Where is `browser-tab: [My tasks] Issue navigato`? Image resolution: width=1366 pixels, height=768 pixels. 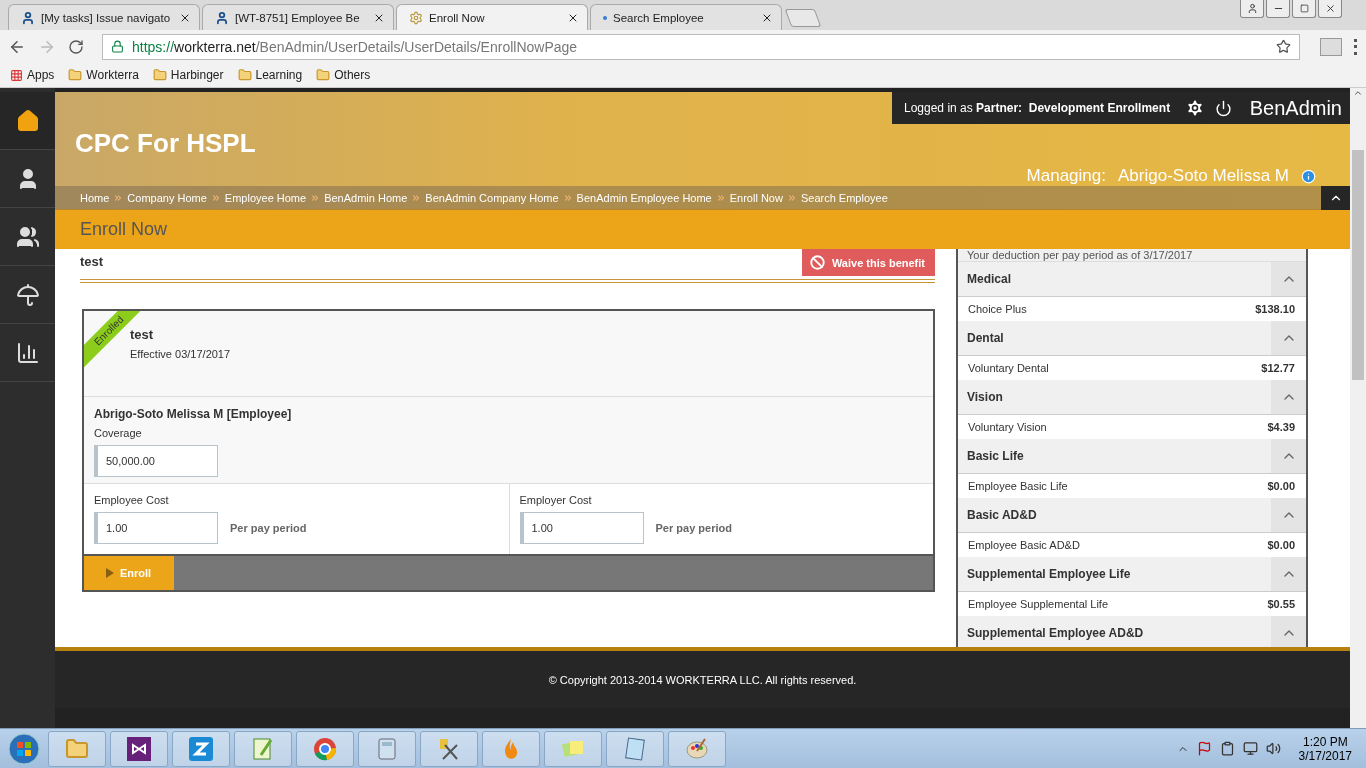
browser-tab: [My tasks] Issue navigato is located at coordinates (104, 17).